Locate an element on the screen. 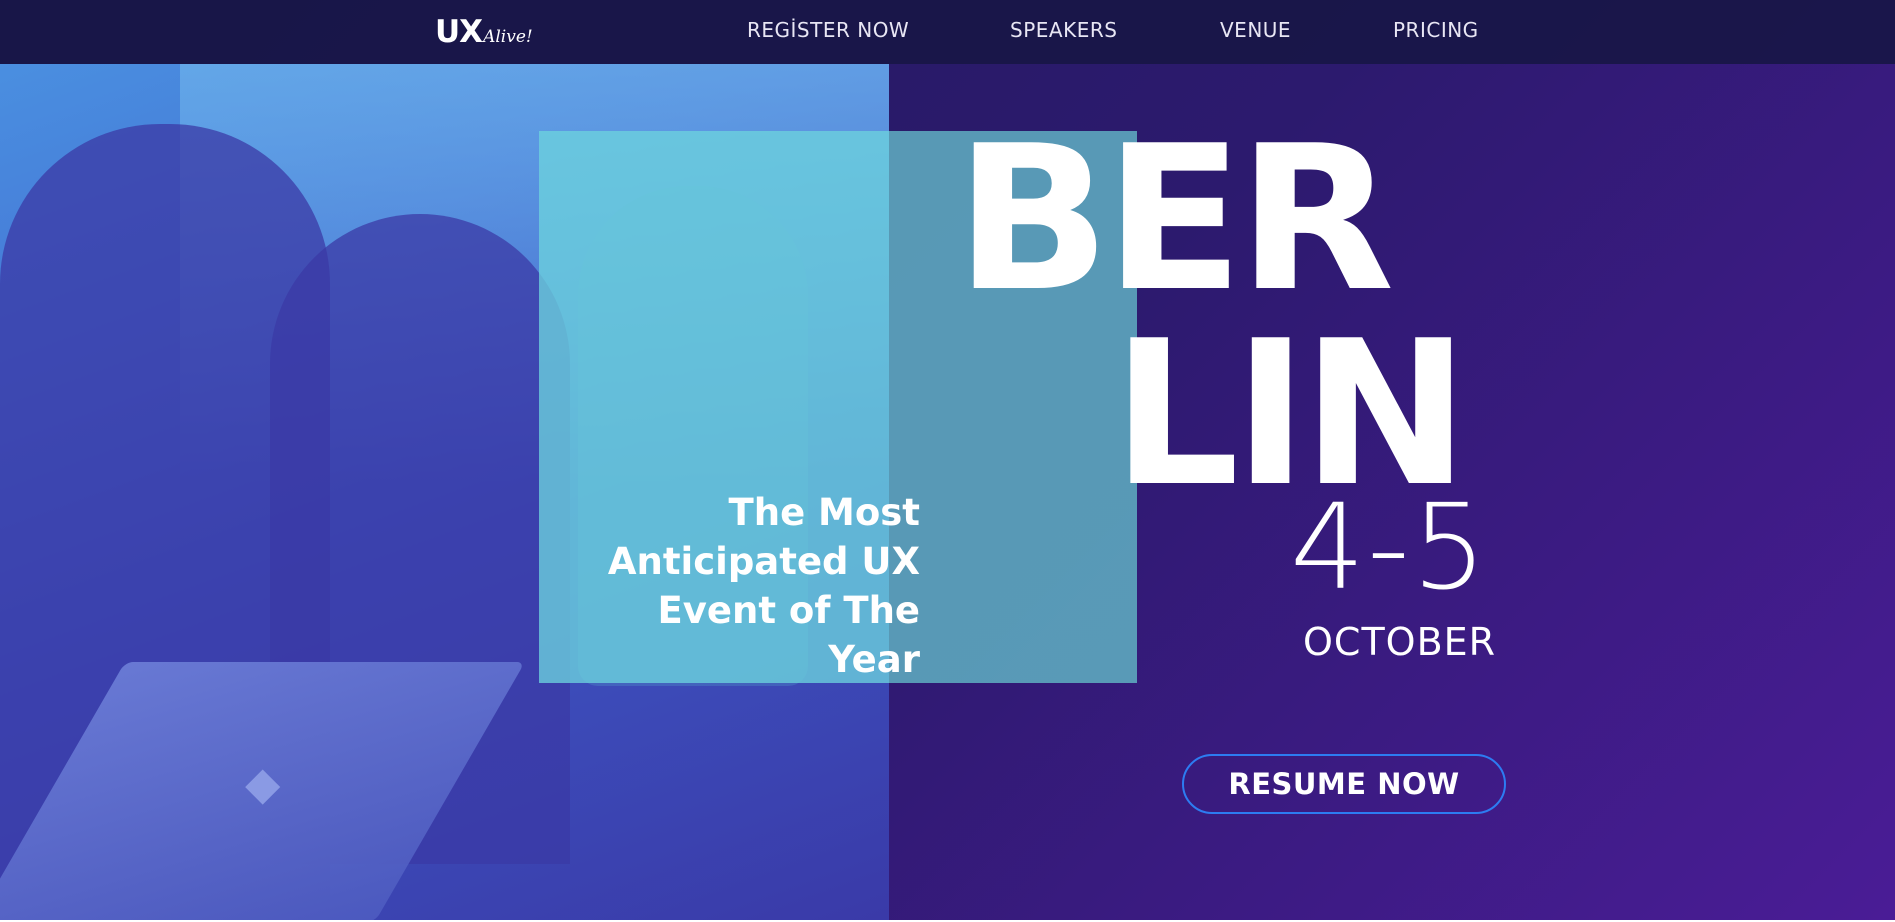  nav-speakers: SPEAKERS is located at coordinates (1063, 30).